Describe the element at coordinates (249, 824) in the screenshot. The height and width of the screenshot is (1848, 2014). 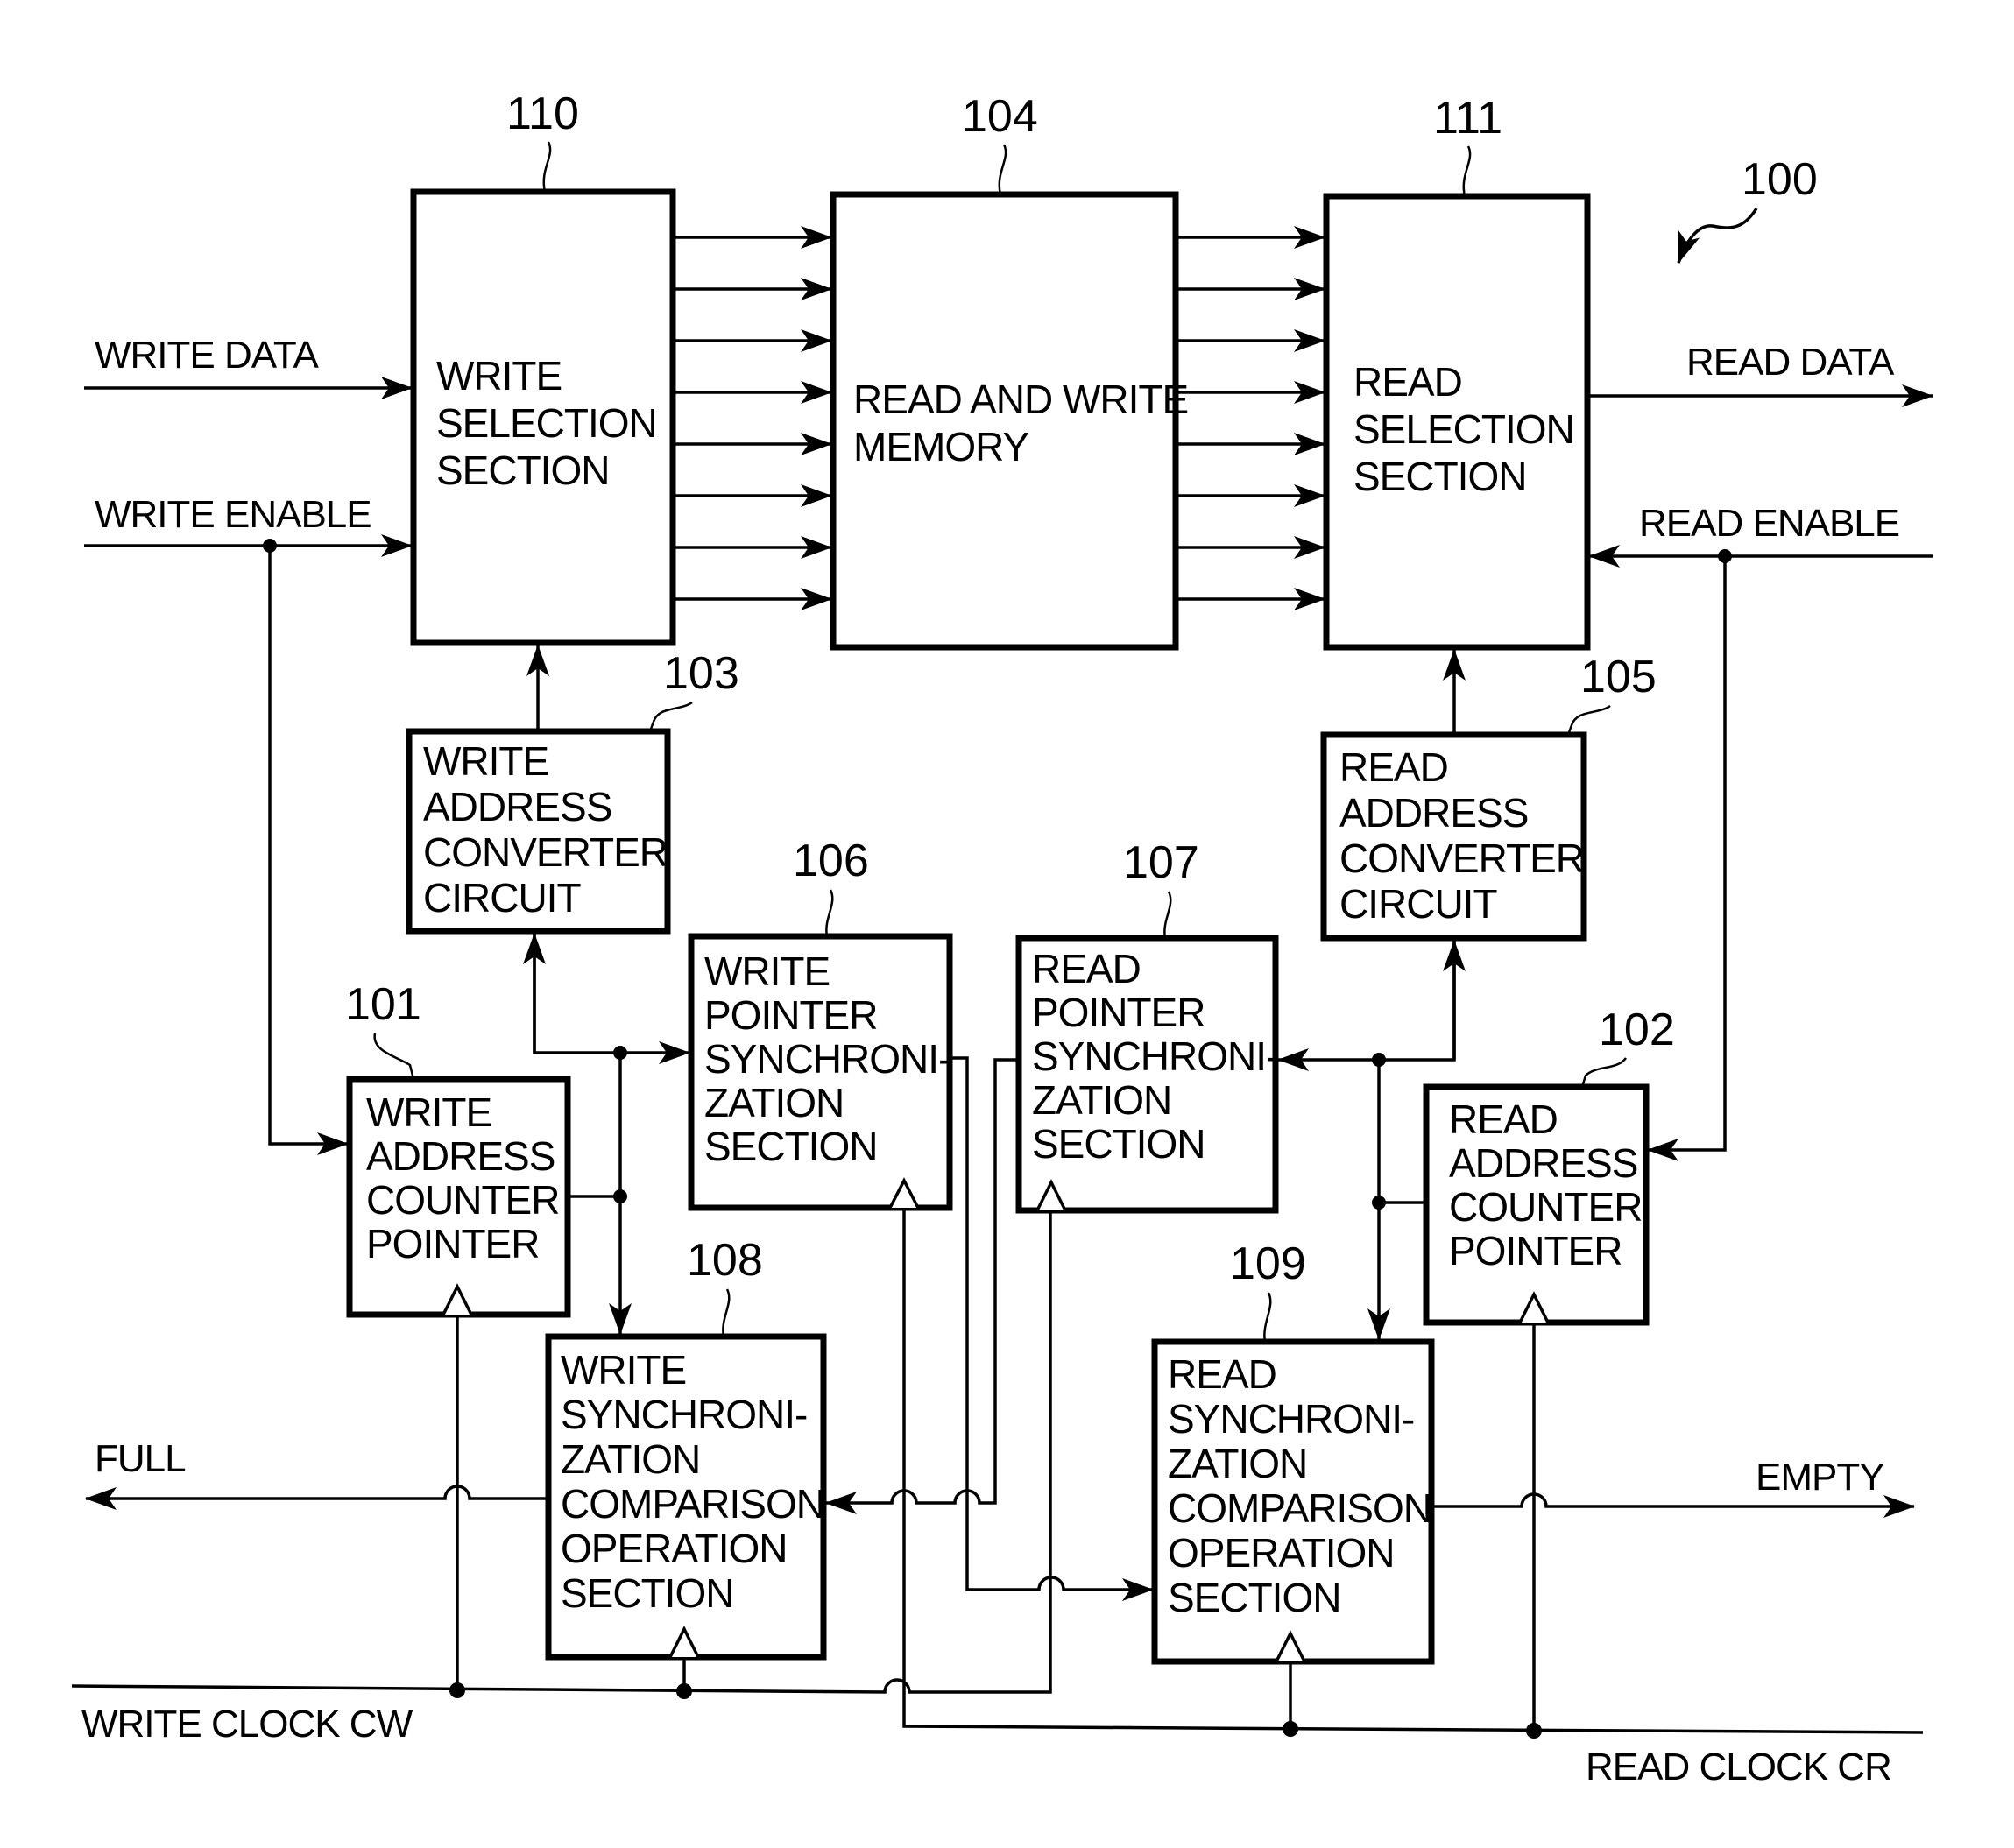
I see `write-enable-input: WRITE ENABLE` at that location.